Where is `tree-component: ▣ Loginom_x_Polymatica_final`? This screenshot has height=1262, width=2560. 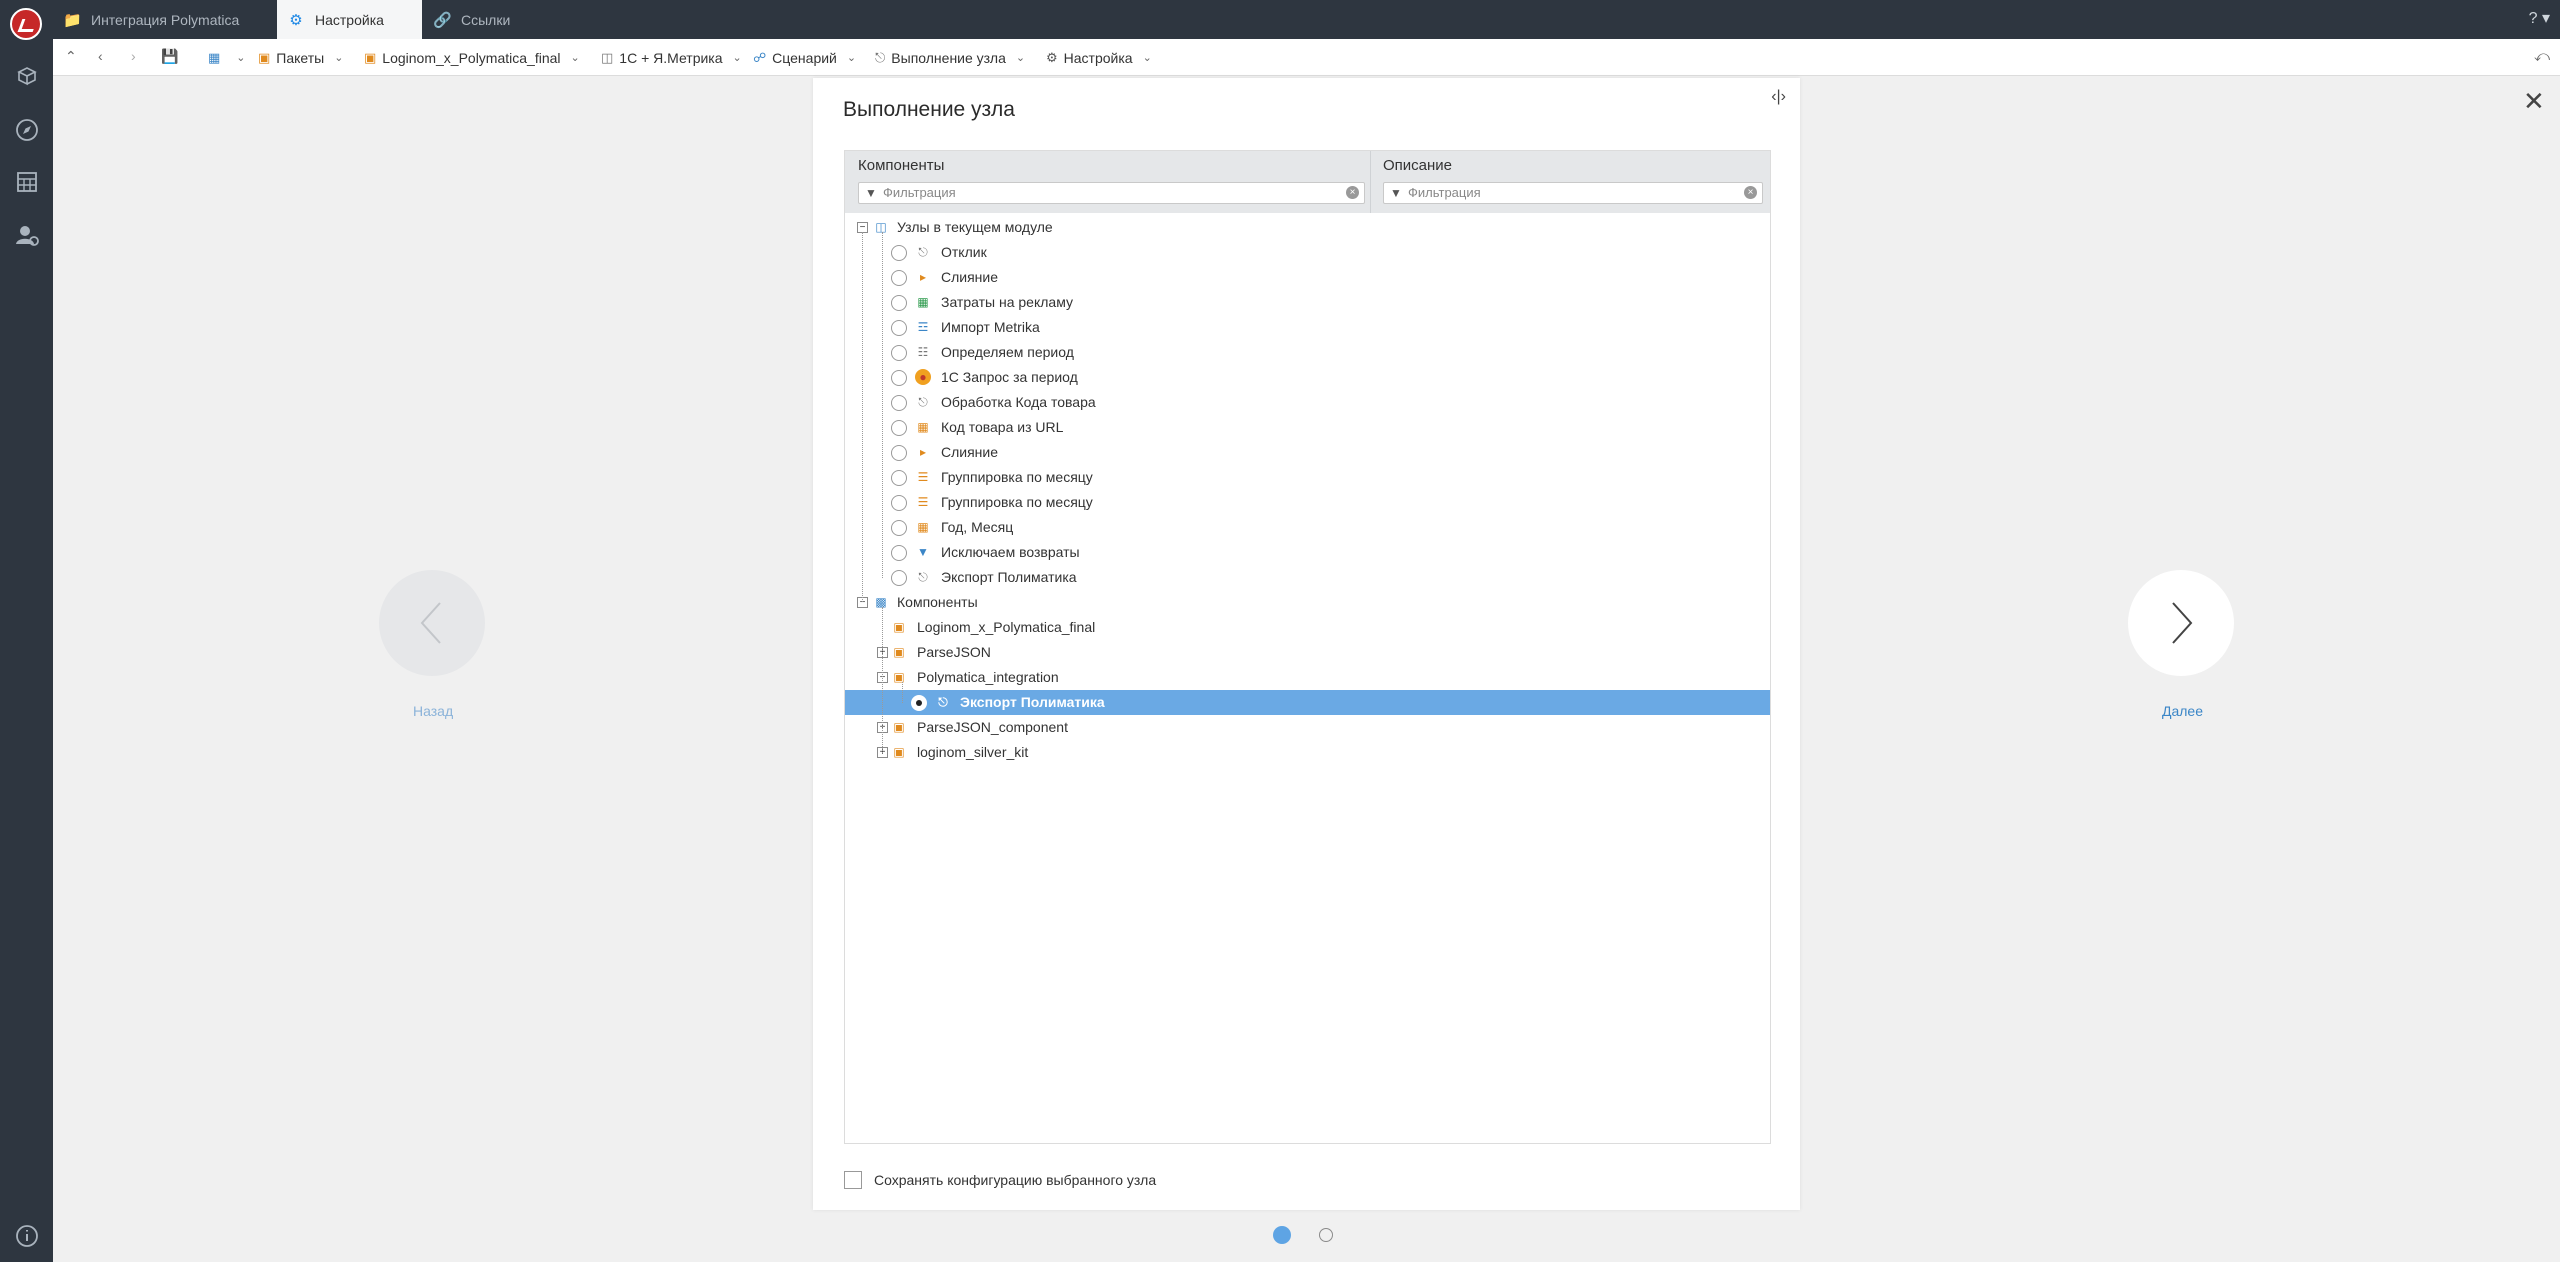 tree-component: ▣ Loginom_x_Polymatica_final is located at coordinates (1307, 627).